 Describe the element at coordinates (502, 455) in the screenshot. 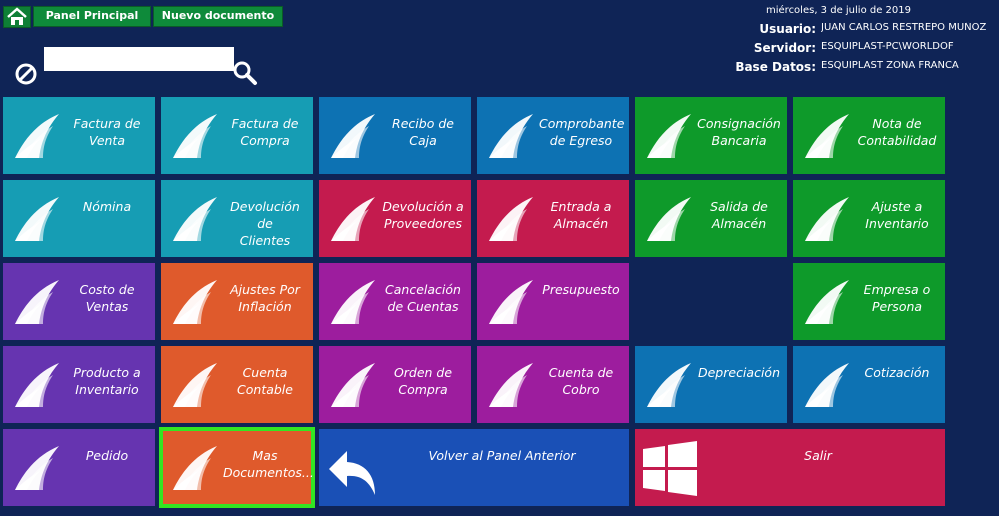

I see `tile-label: Volver al Panel Anterior` at that location.